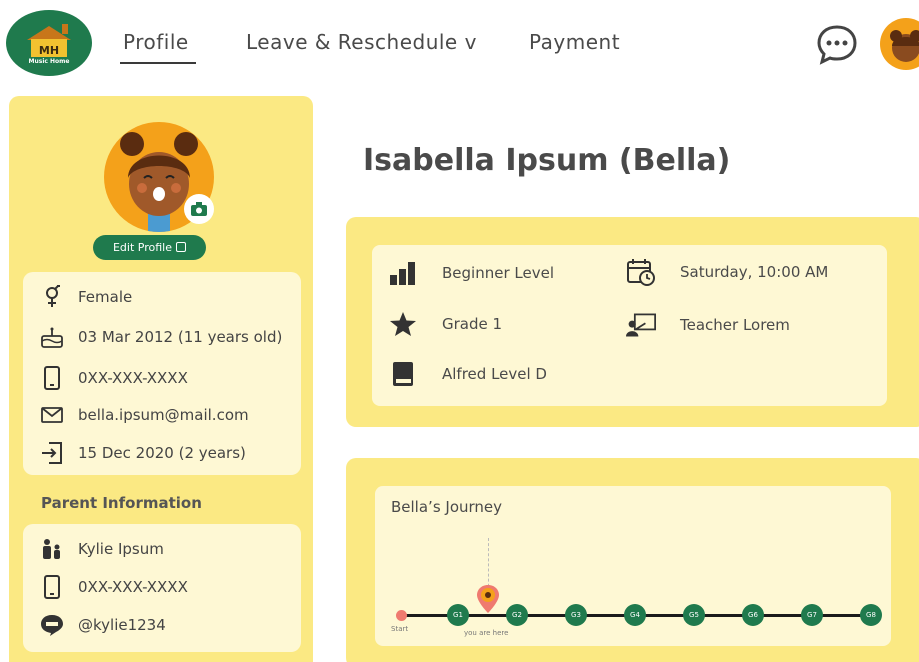  I want to click on mail-icon, so click(52, 415).